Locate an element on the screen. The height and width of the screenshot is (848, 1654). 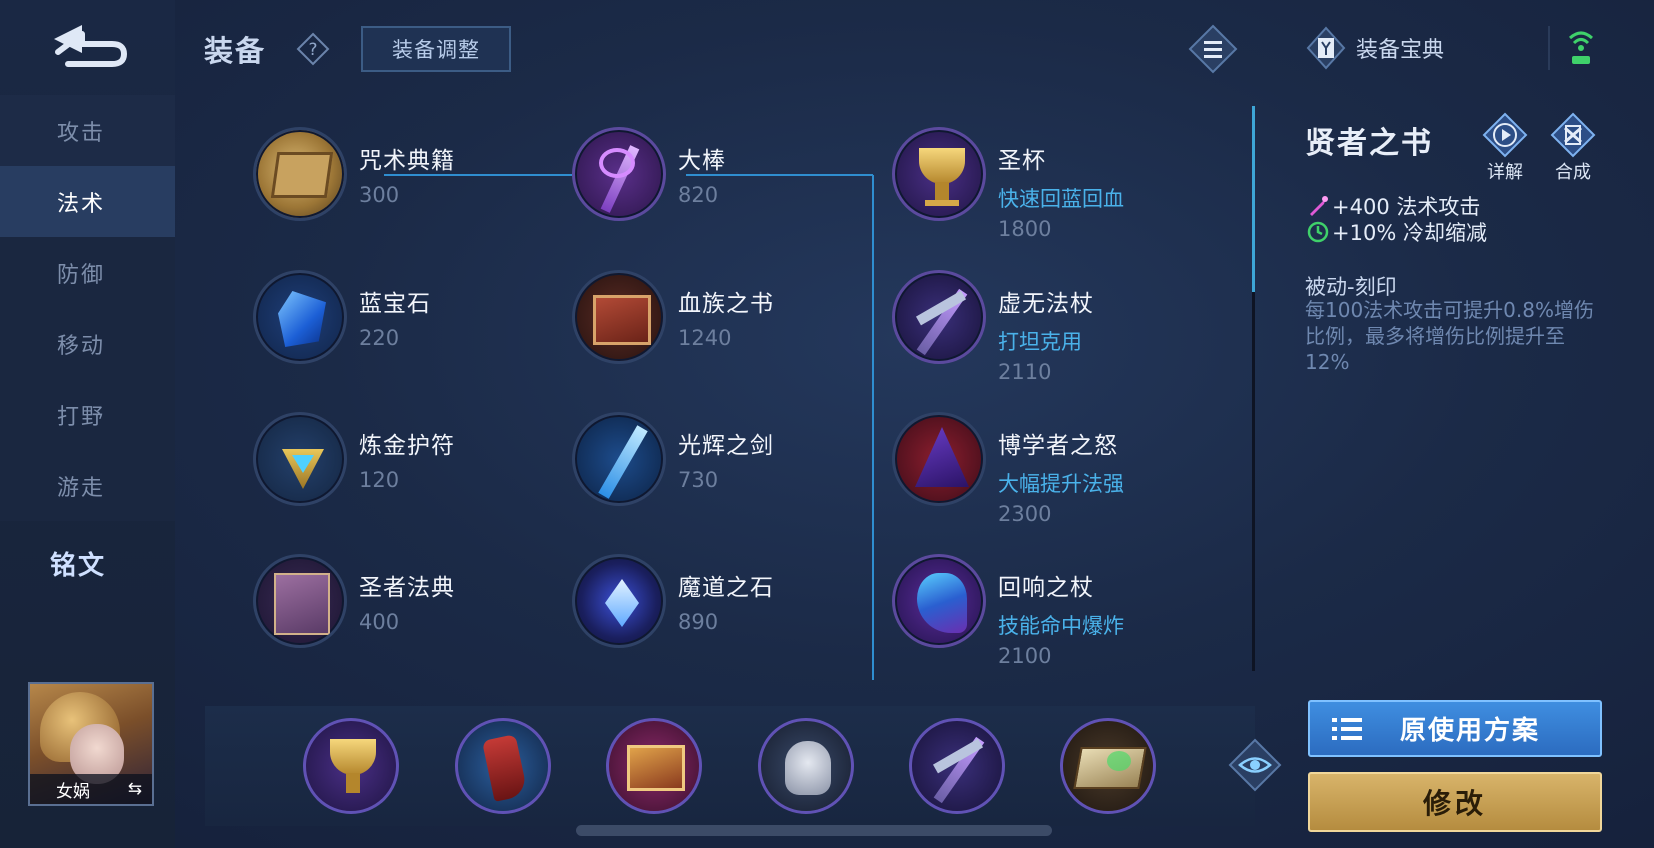
sidebar-item-attack: 攻击 is located at coordinates (87, 130).